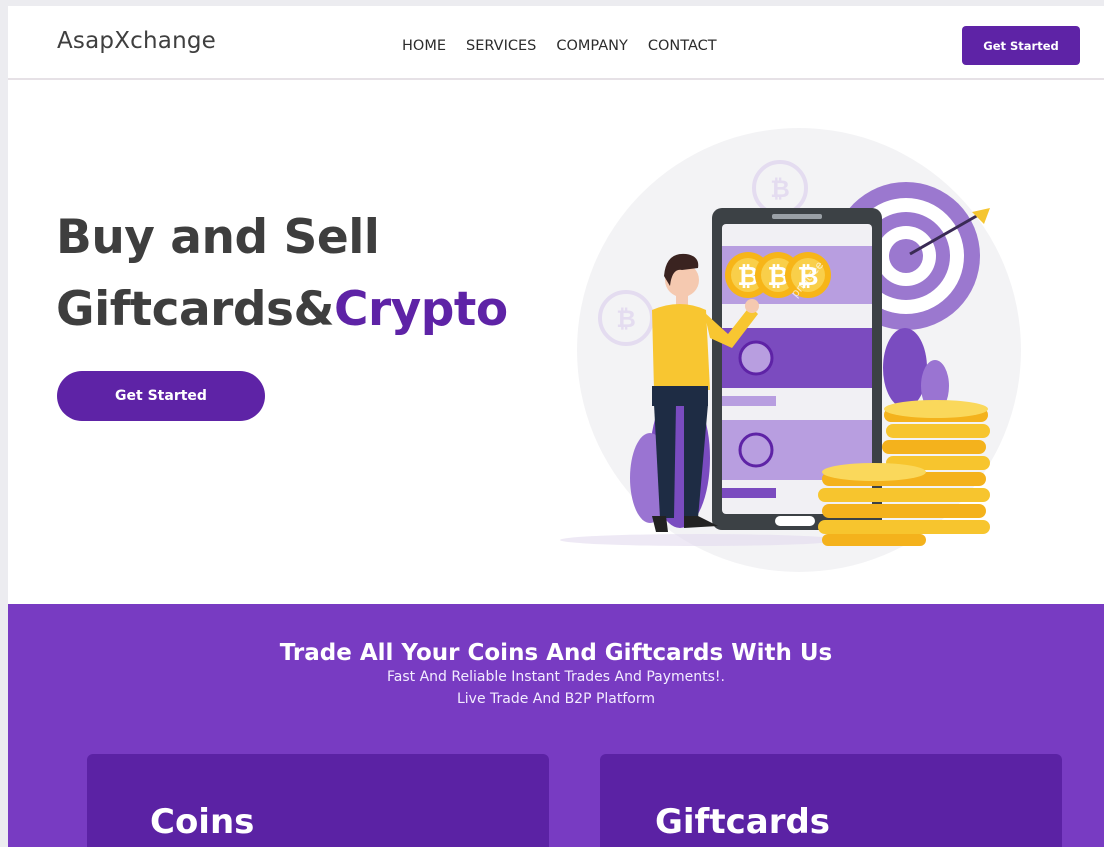  Describe the element at coordinates (743, 822) in the screenshot. I see `giftcards-card-title: Giftcards` at that location.